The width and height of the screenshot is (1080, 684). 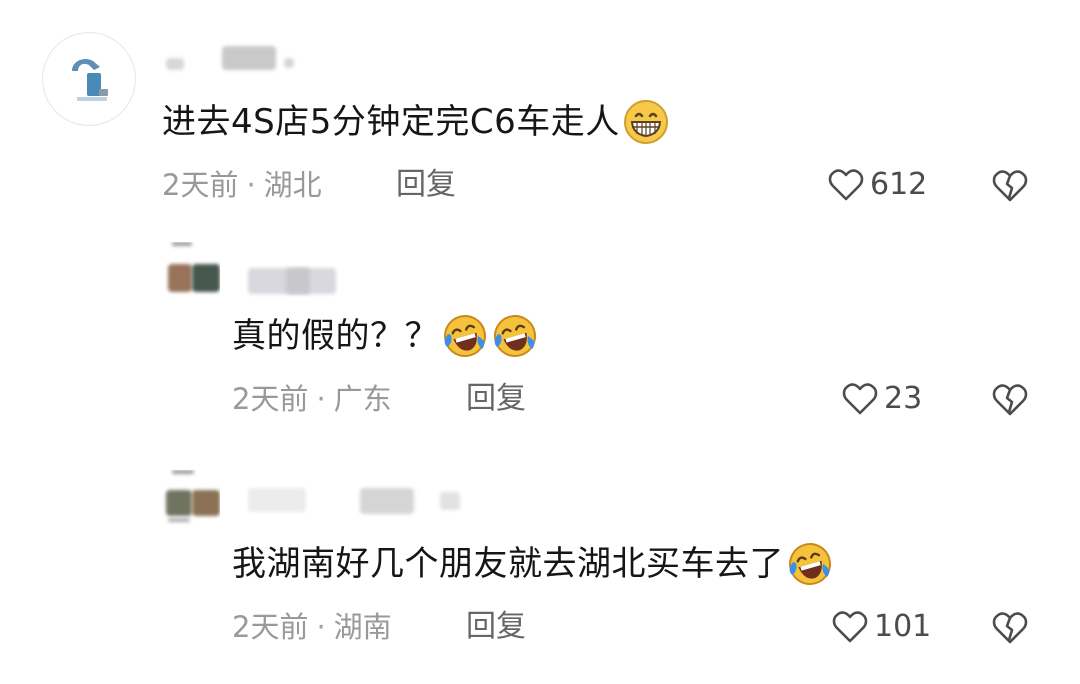 What do you see at coordinates (882, 399) in the screenshot?
I see `like-button: 23` at bounding box center [882, 399].